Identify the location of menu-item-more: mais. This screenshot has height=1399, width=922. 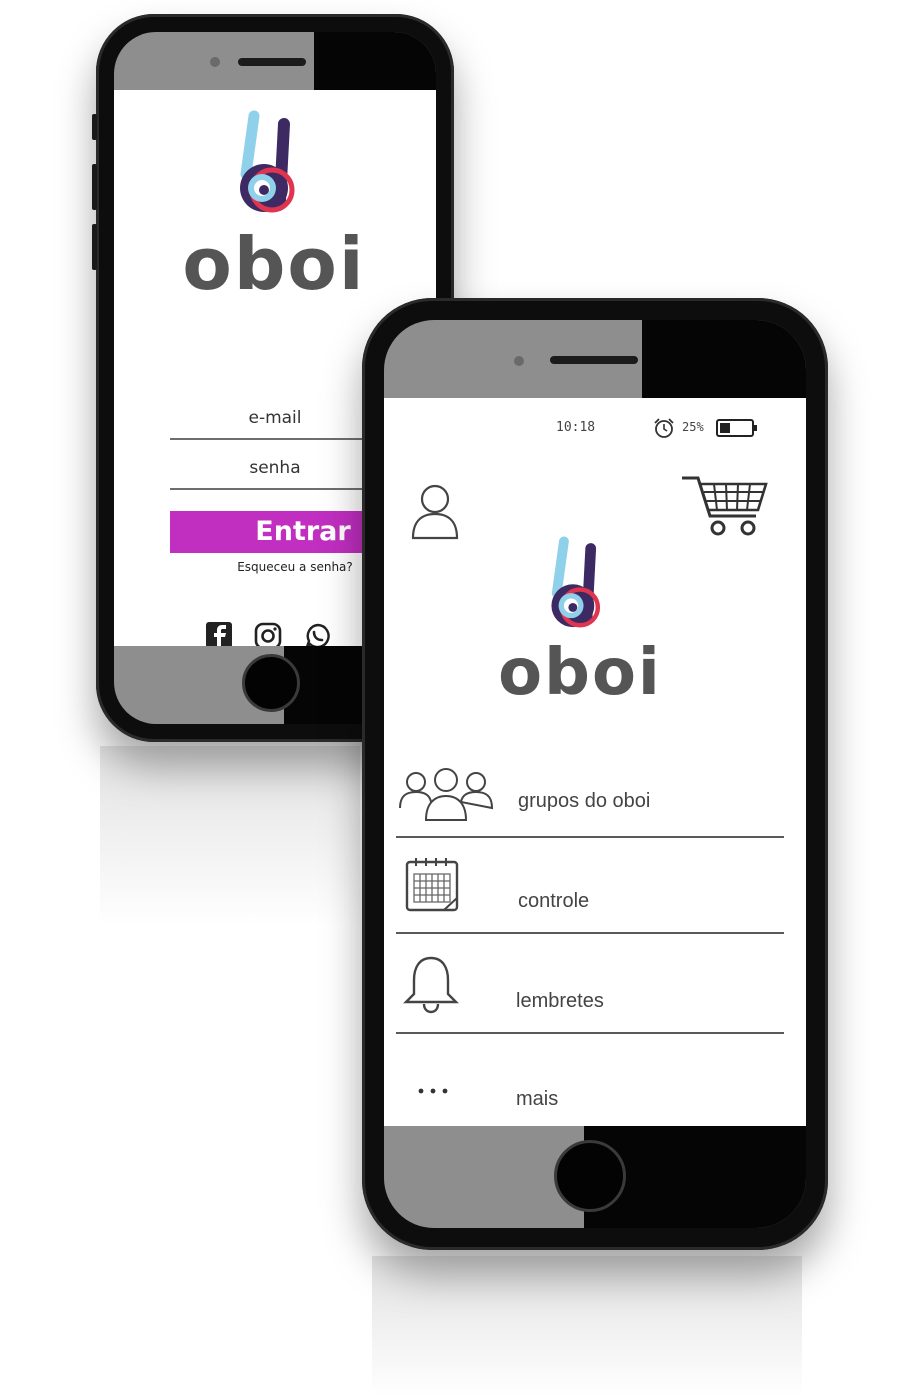
(595, 1084).